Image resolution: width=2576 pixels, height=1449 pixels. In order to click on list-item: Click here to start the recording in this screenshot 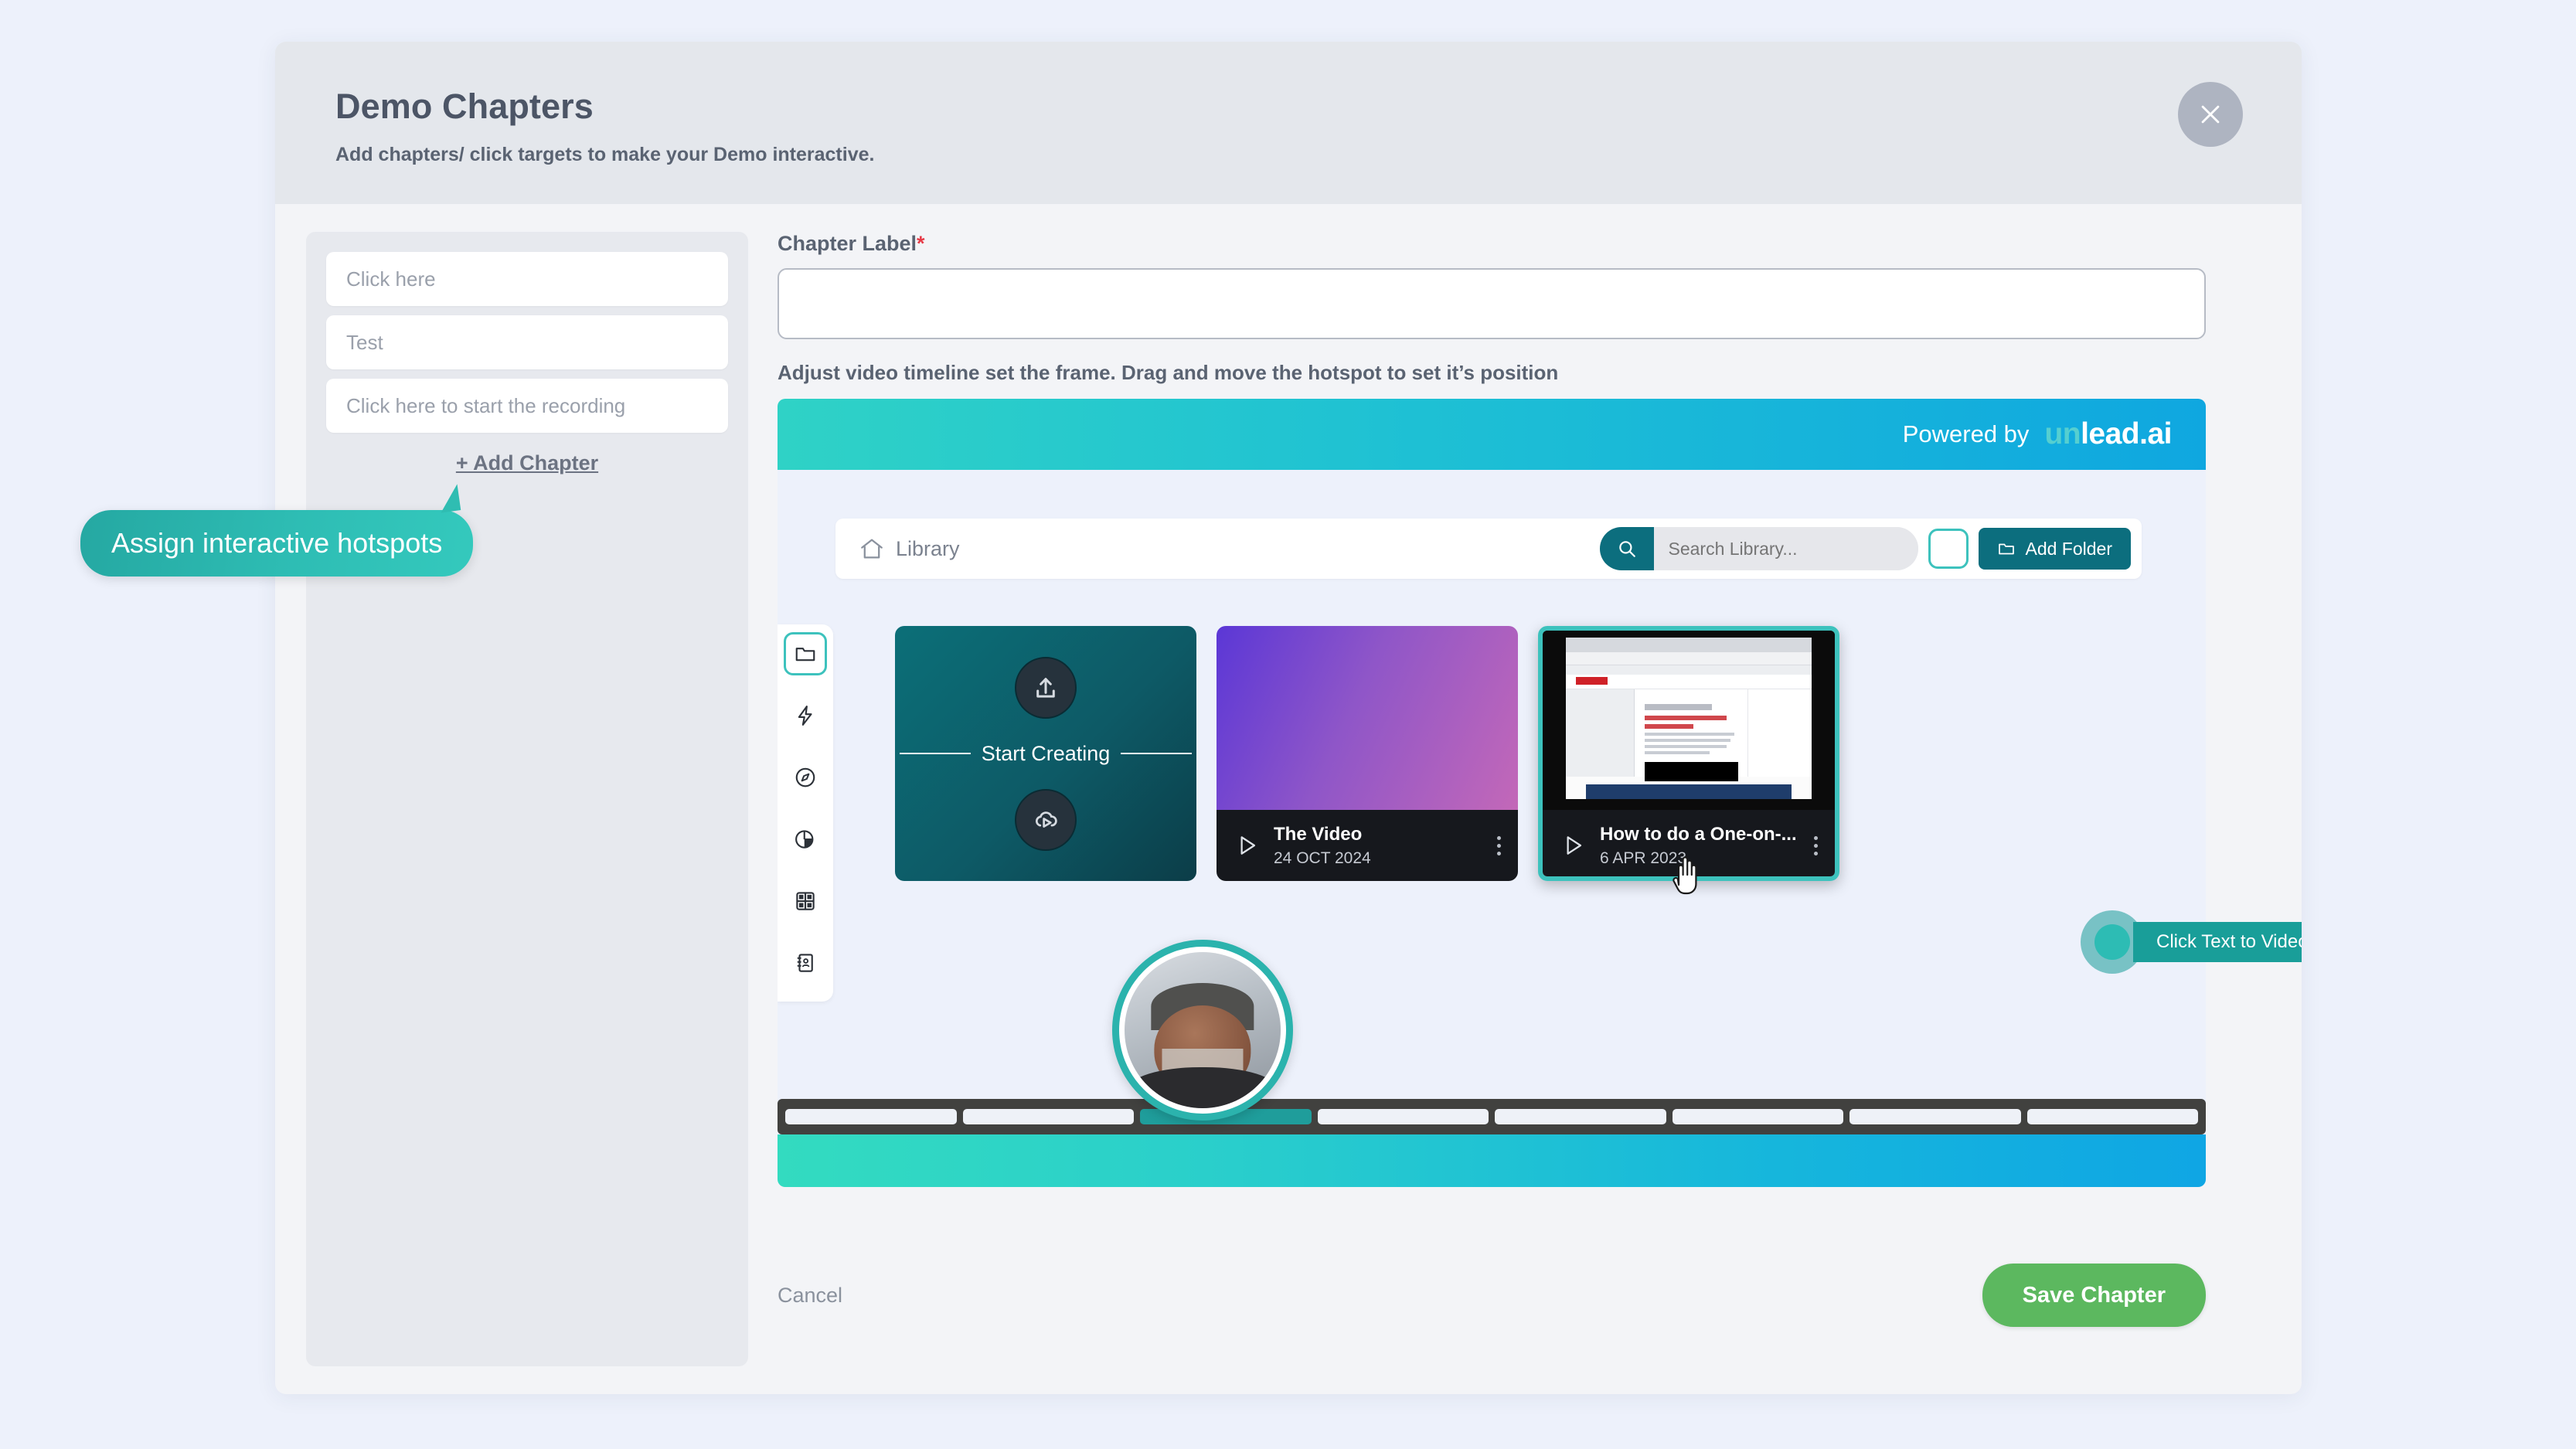, I will do `click(527, 406)`.